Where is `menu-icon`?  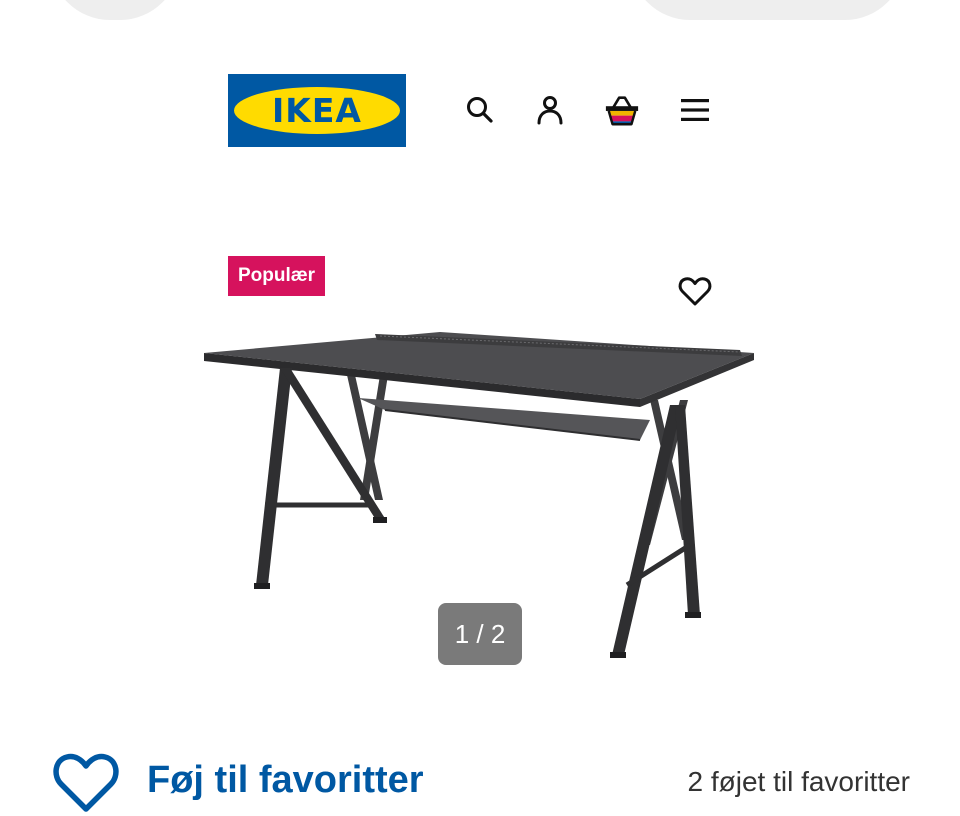
menu-icon is located at coordinates (695, 110).